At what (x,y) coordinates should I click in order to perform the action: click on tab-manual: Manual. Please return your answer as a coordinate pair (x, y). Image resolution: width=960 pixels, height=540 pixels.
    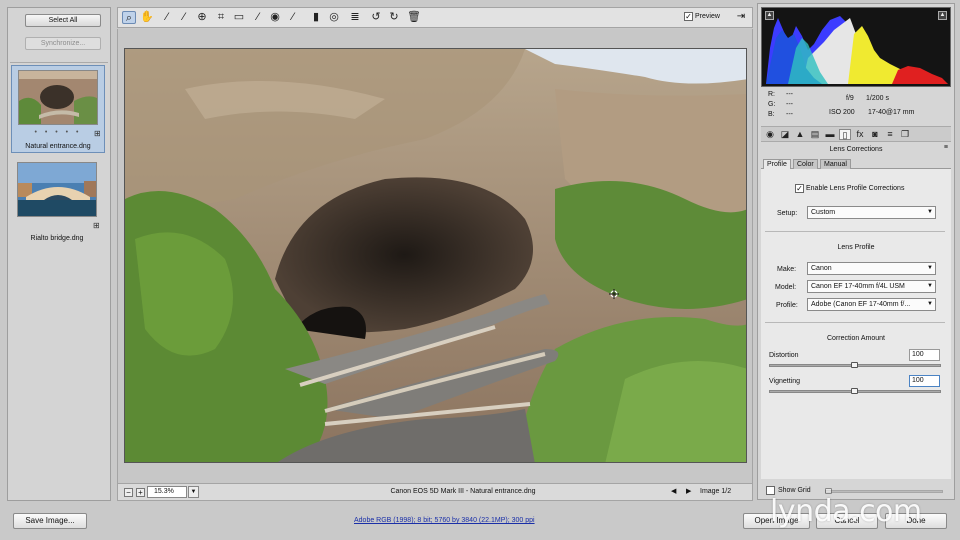
    Looking at the image, I should click on (835, 164).